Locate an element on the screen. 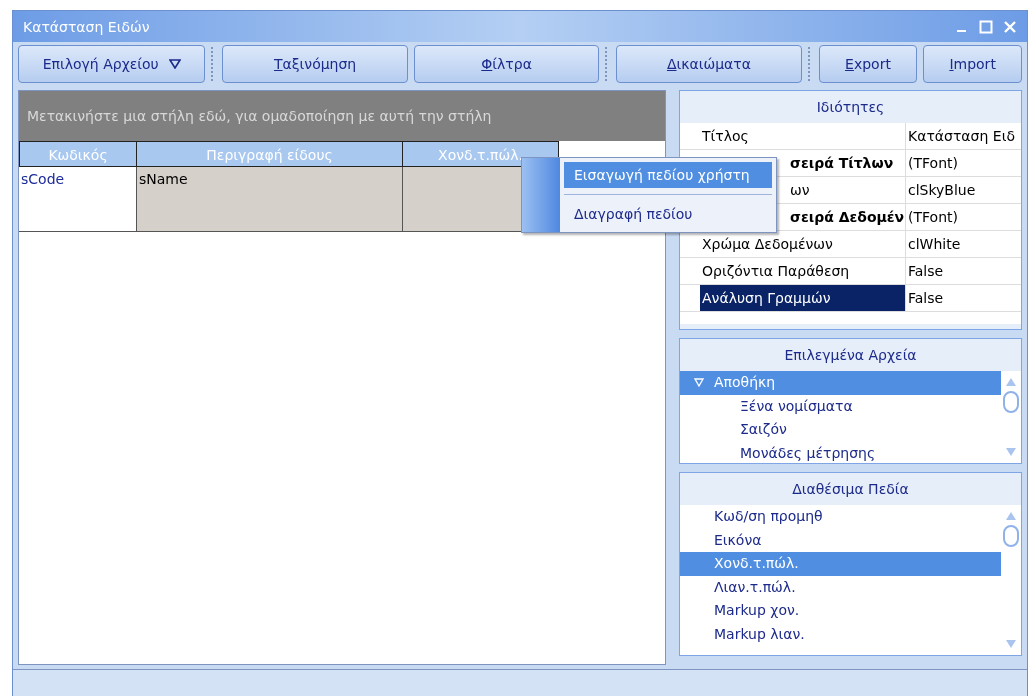 The width and height of the screenshot is (1028, 696). table-cell: sCode is located at coordinates (78, 199).